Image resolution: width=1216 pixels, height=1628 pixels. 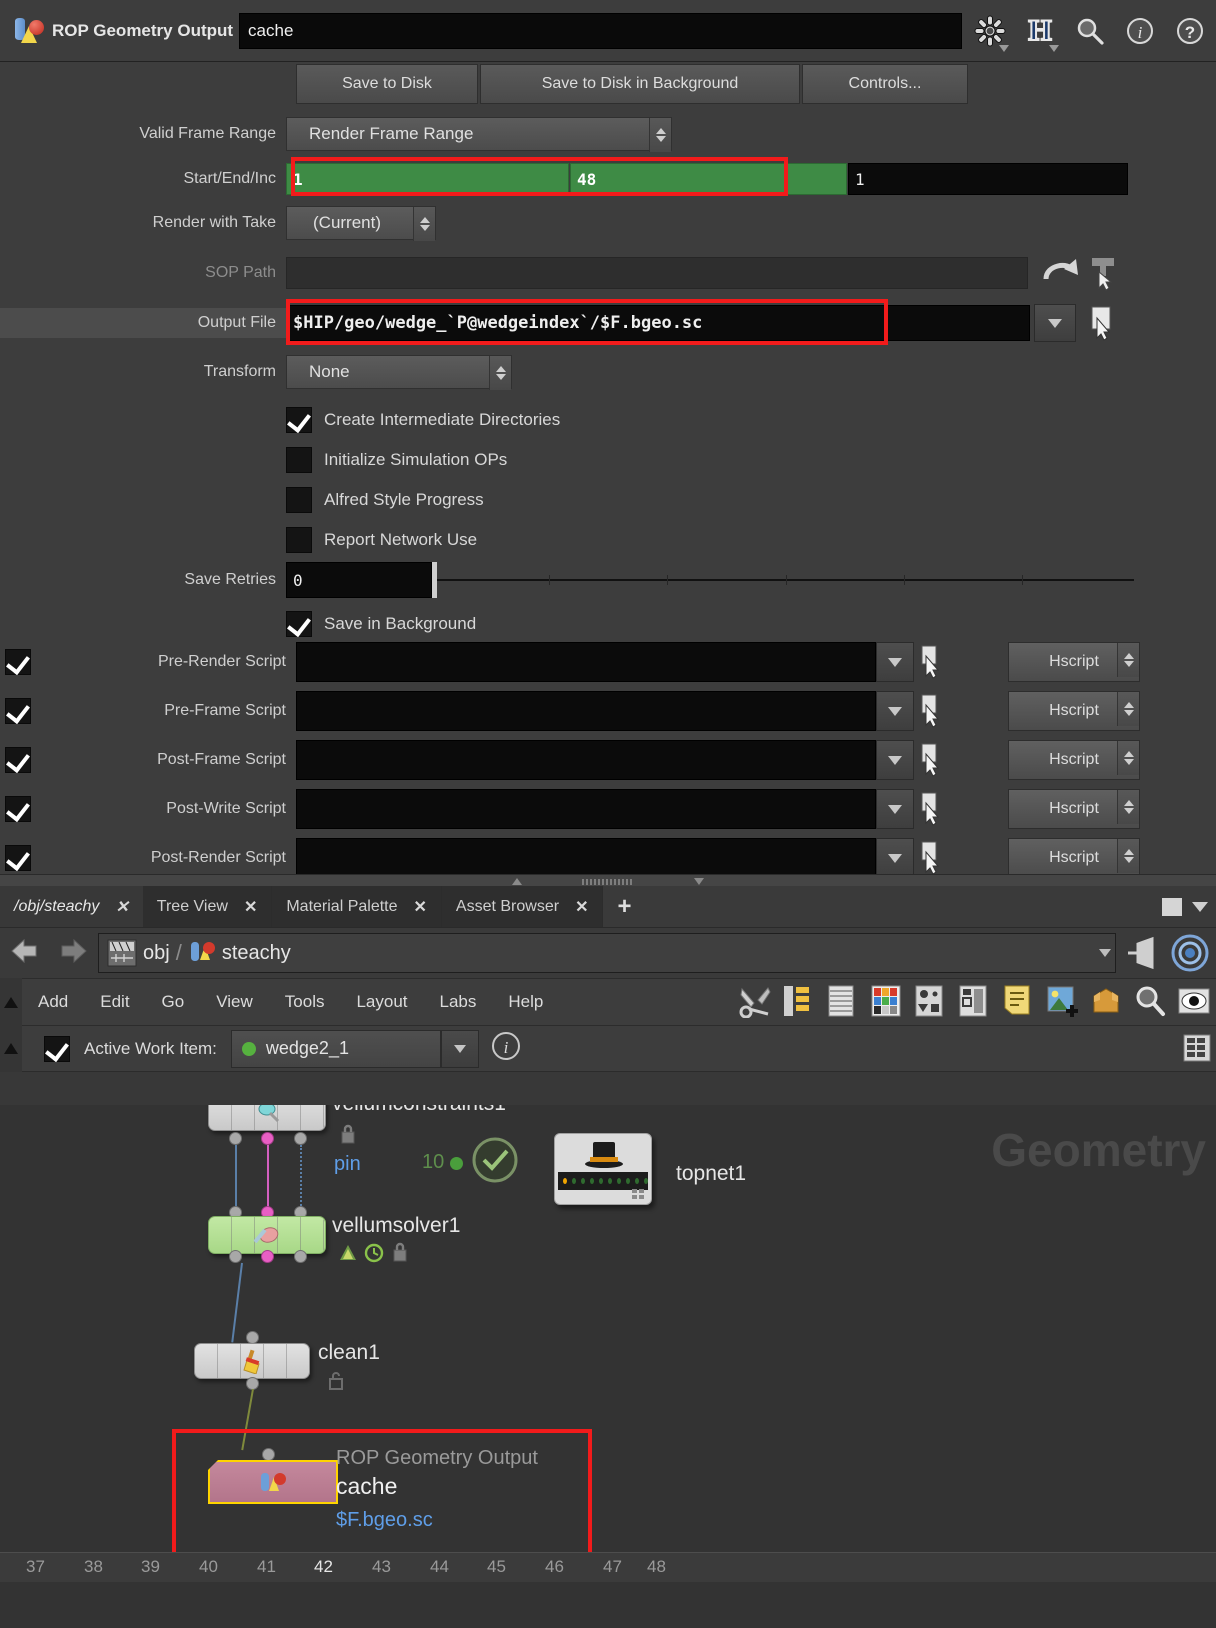 What do you see at coordinates (268, 1454) in the screenshot?
I see `node-input-port` at bounding box center [268, 1454].